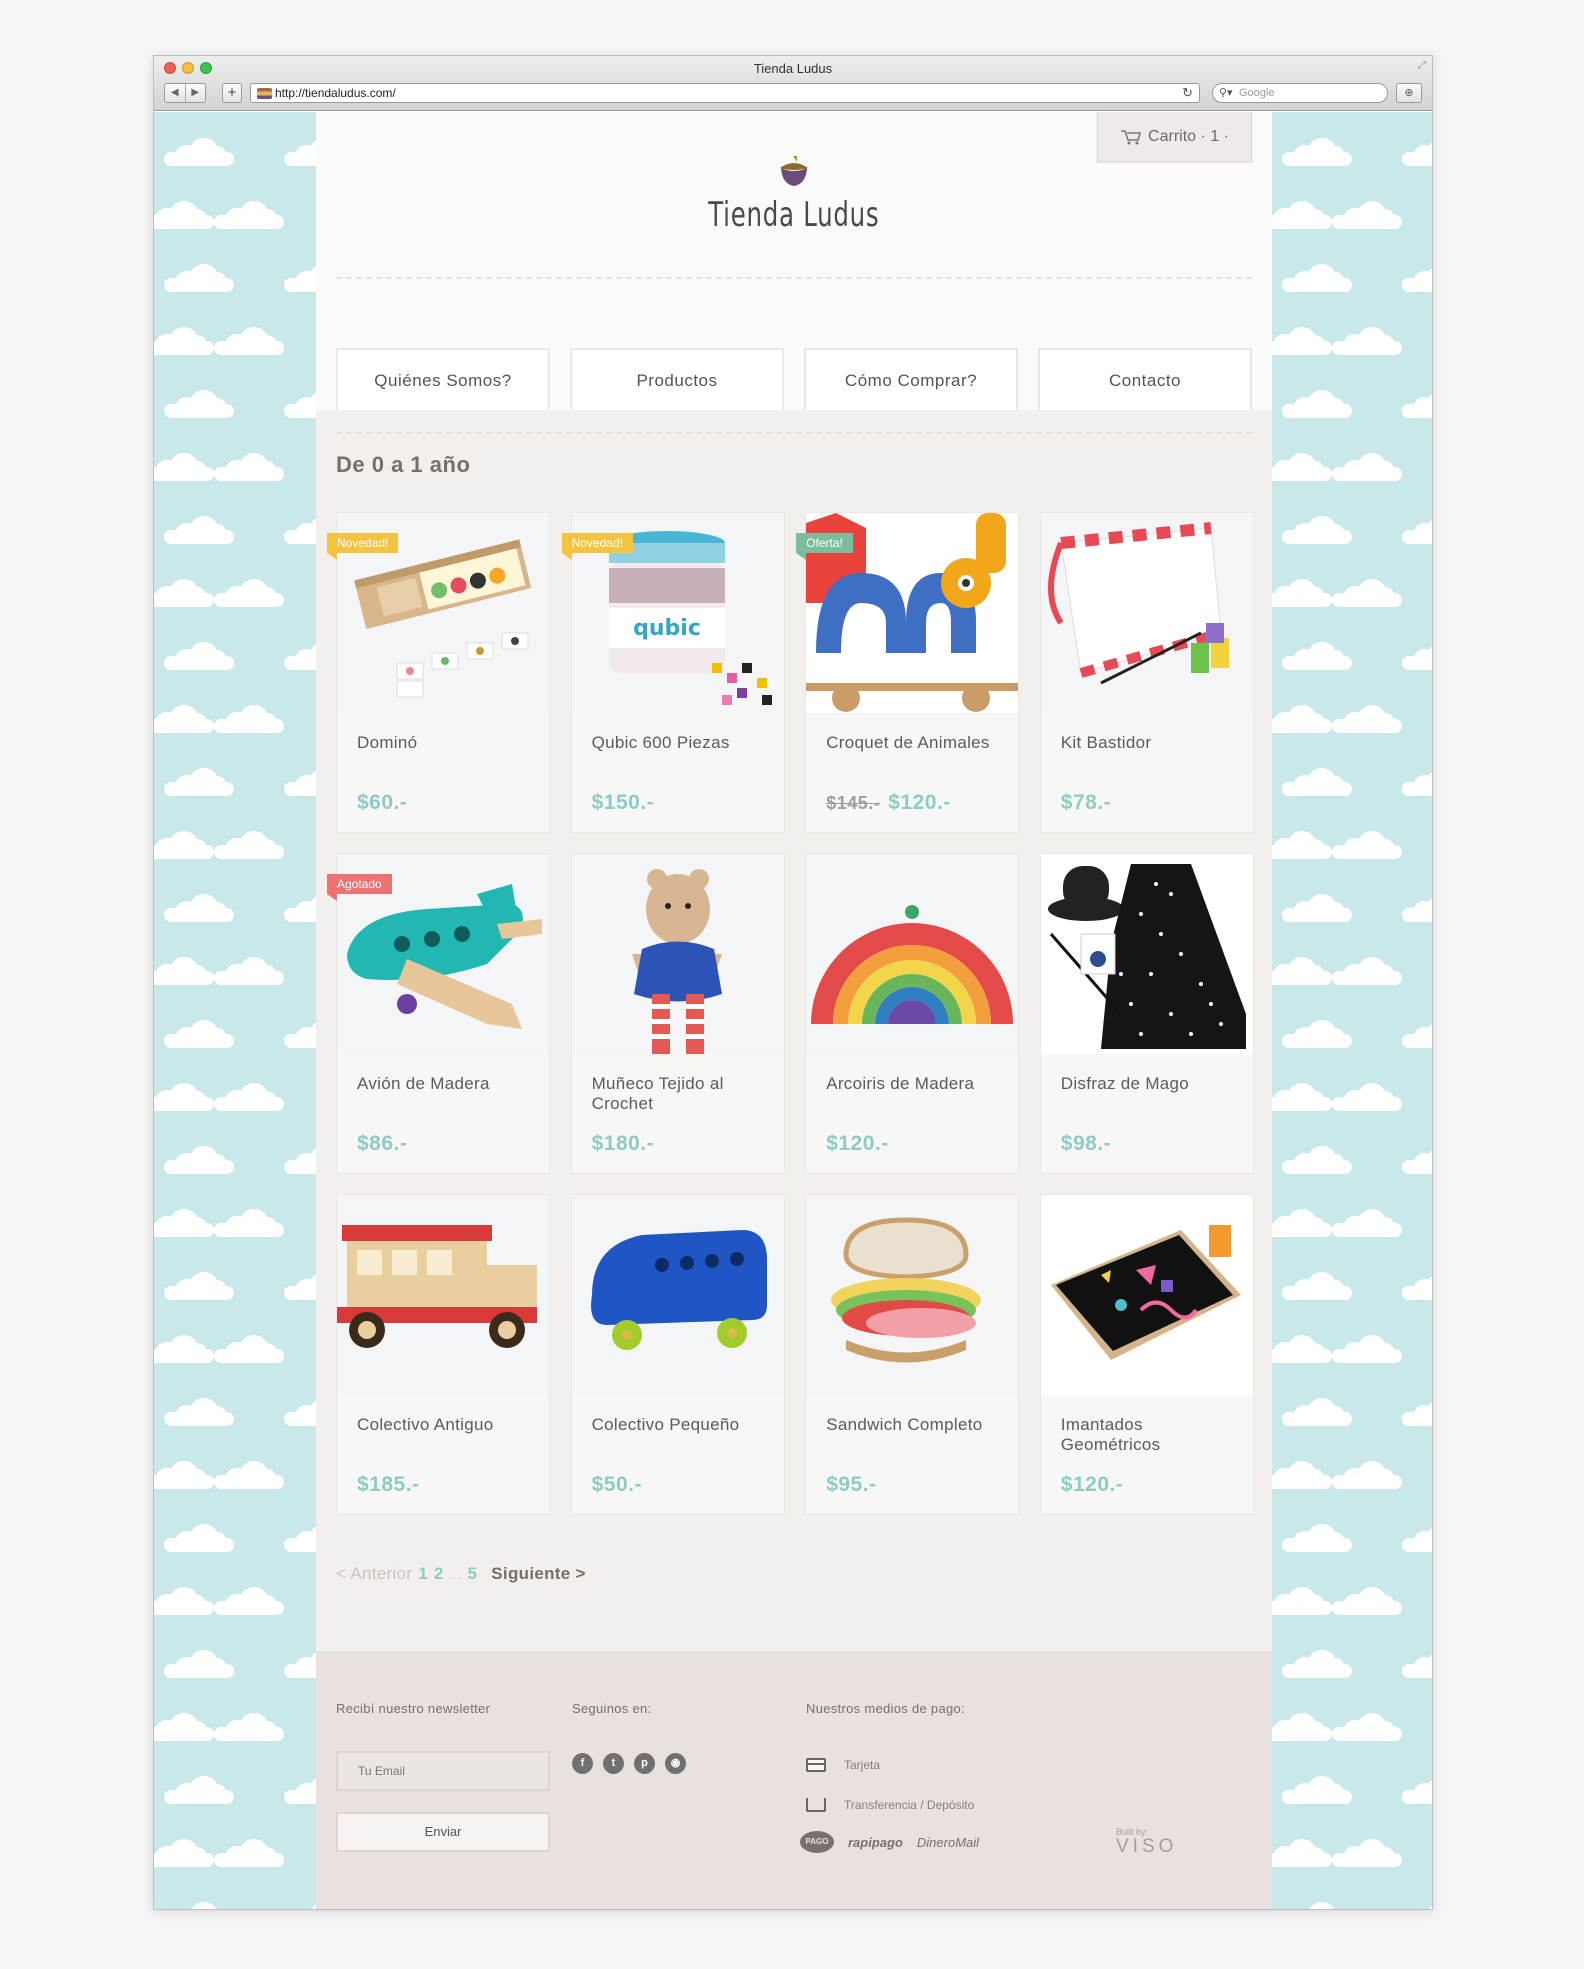 This screenshot has width=1584, height=1969. Describe the element at coordinates (235, 1010) in the screenshot. I see `cloud-background-left` at that location.